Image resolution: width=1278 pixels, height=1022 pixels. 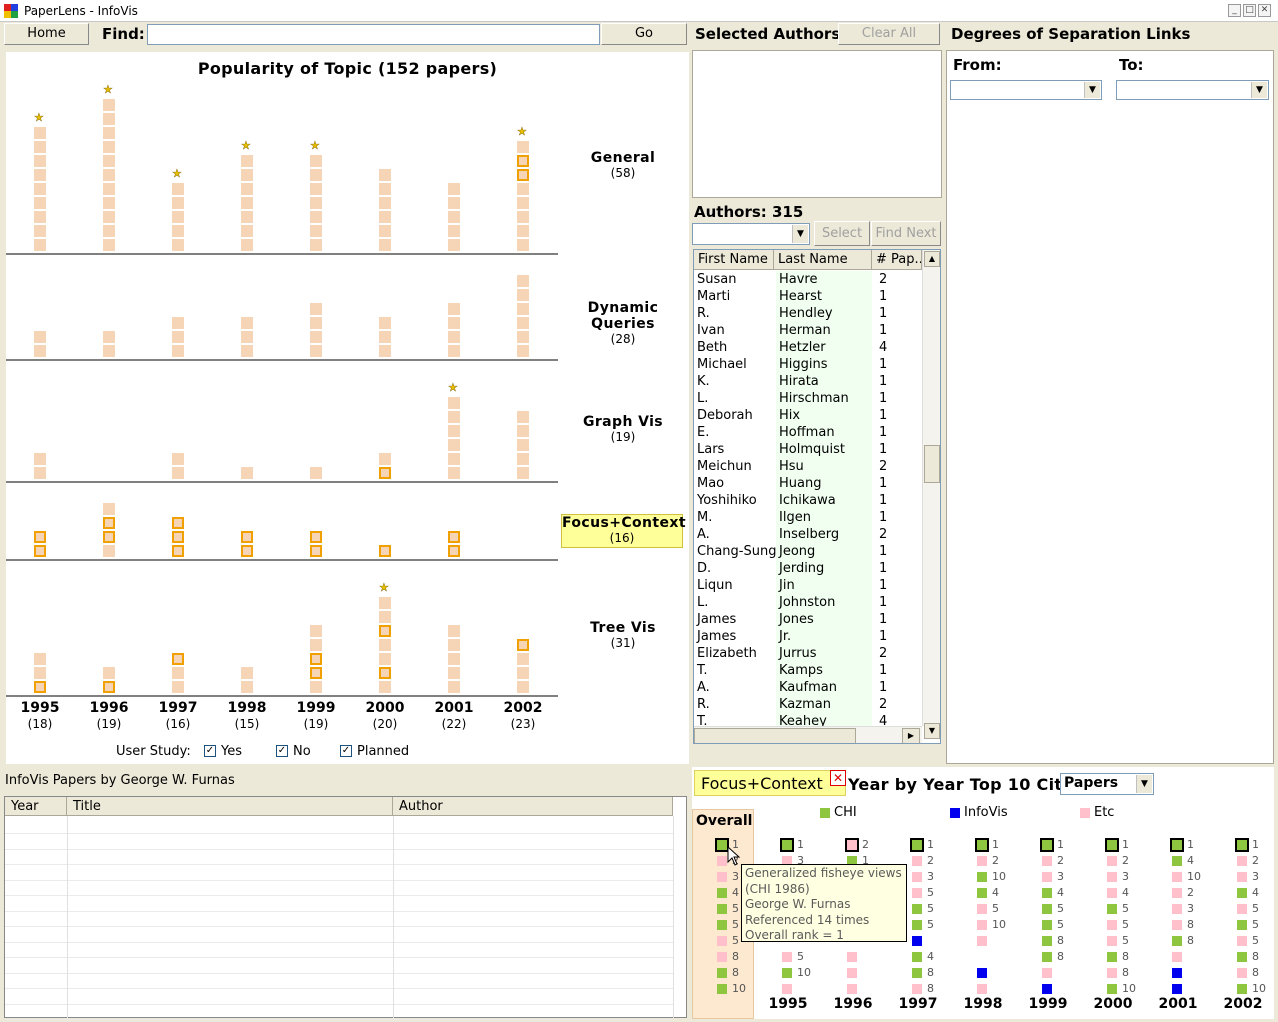 I want to click on column-header-author: Author, so click(x=533, y=806).